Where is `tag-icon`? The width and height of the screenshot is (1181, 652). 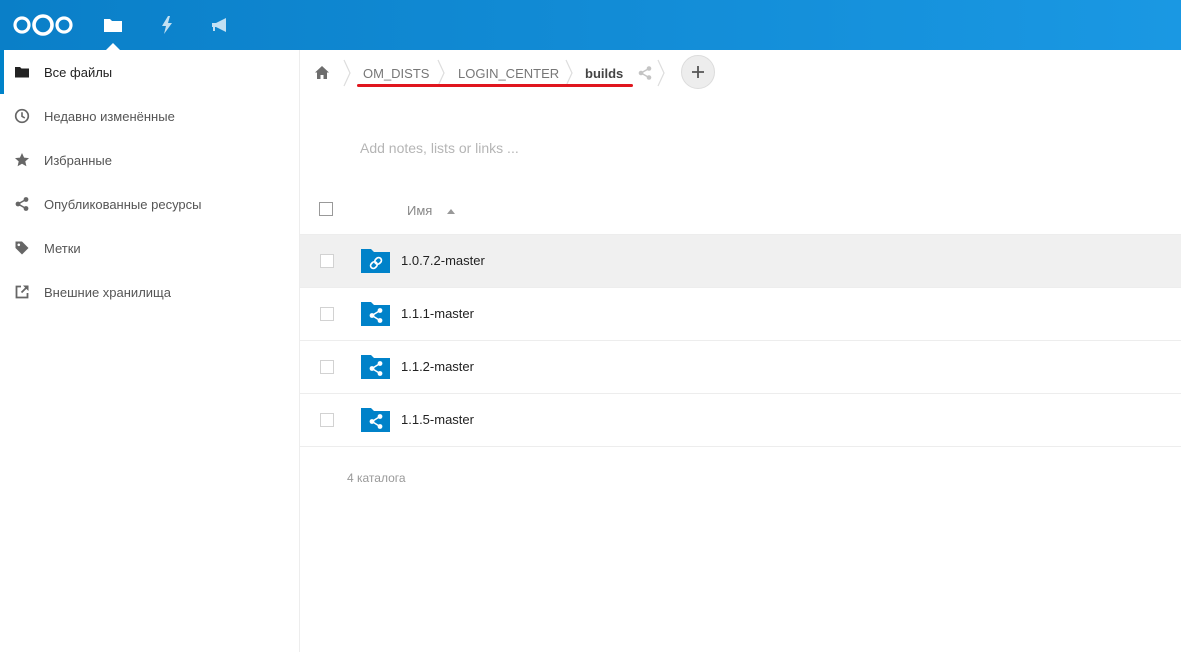
tag-icon is located at coordinates (22, 248).